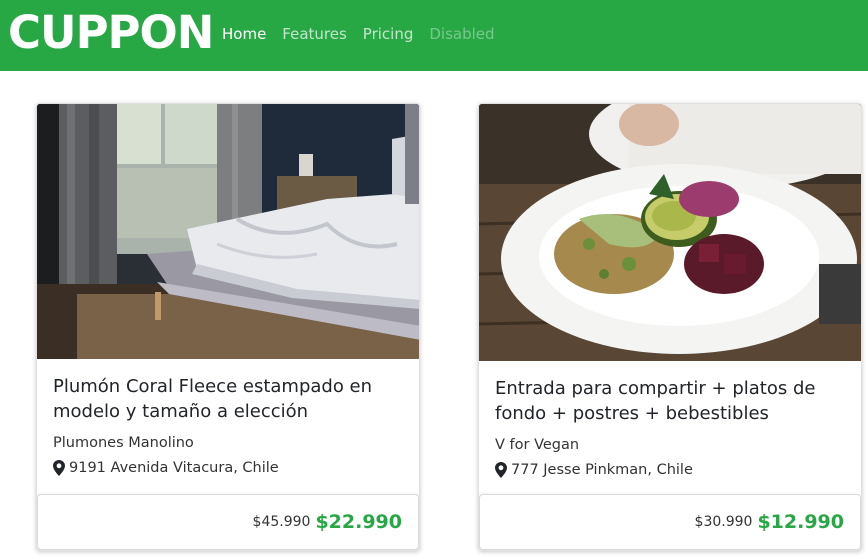 Image resolution: width=868 pixels, height=559 pixels. Describe the element at coordinates (358, 522) in the screenshot. I see `new-price: $22.990` at that location.